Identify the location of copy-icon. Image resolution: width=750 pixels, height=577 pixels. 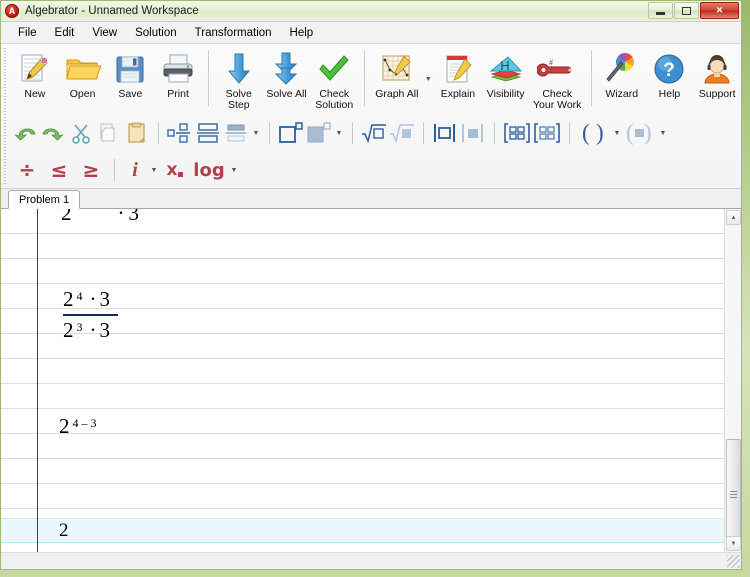
(109, 133).